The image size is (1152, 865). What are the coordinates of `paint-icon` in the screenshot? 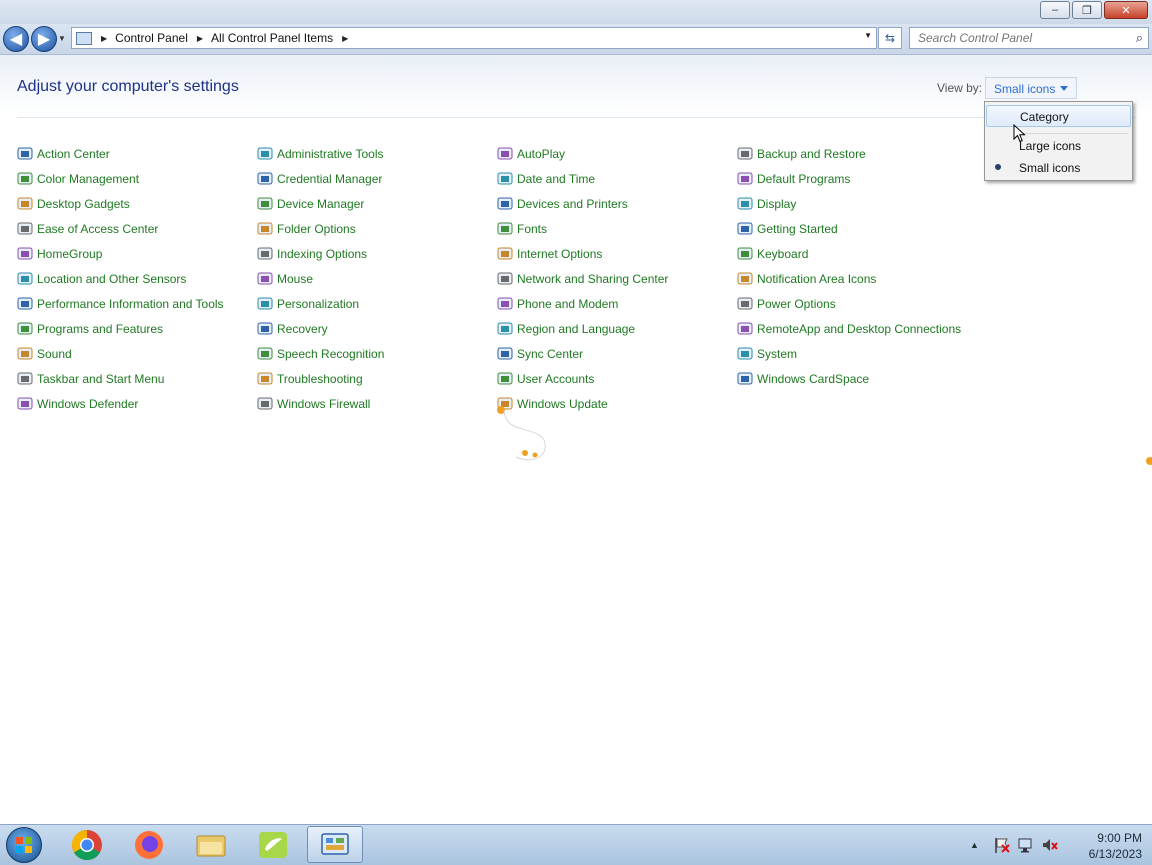 It's located at (273, 844).